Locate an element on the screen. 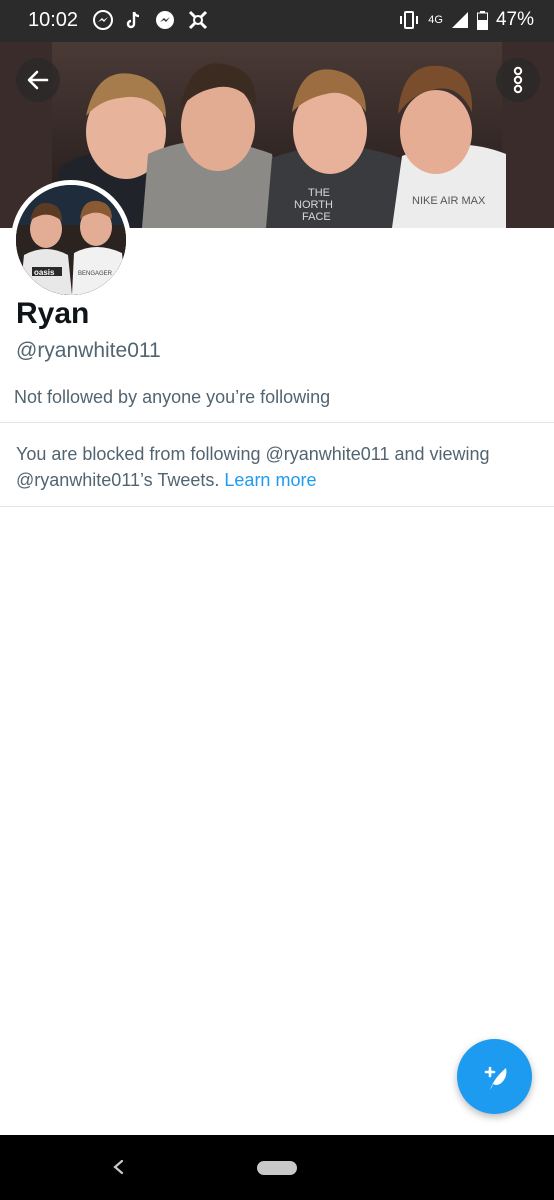 The image size is (554, 1200). network-type: 4G is located at coordinates (435, 20).